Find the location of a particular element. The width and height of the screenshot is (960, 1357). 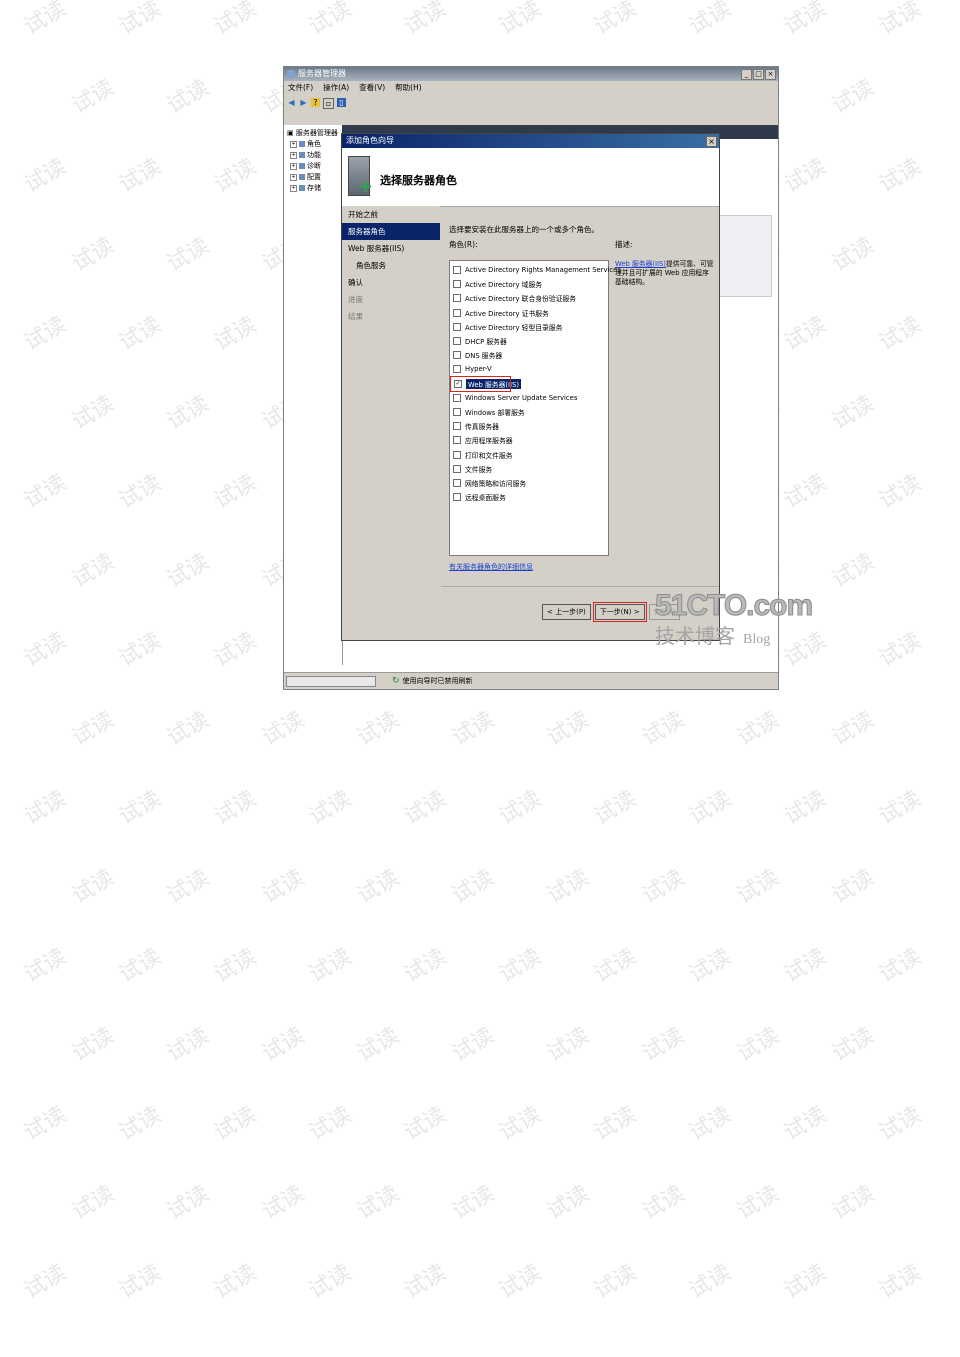

role-label: DNS 服务器 is located at coordinates (484, 356).